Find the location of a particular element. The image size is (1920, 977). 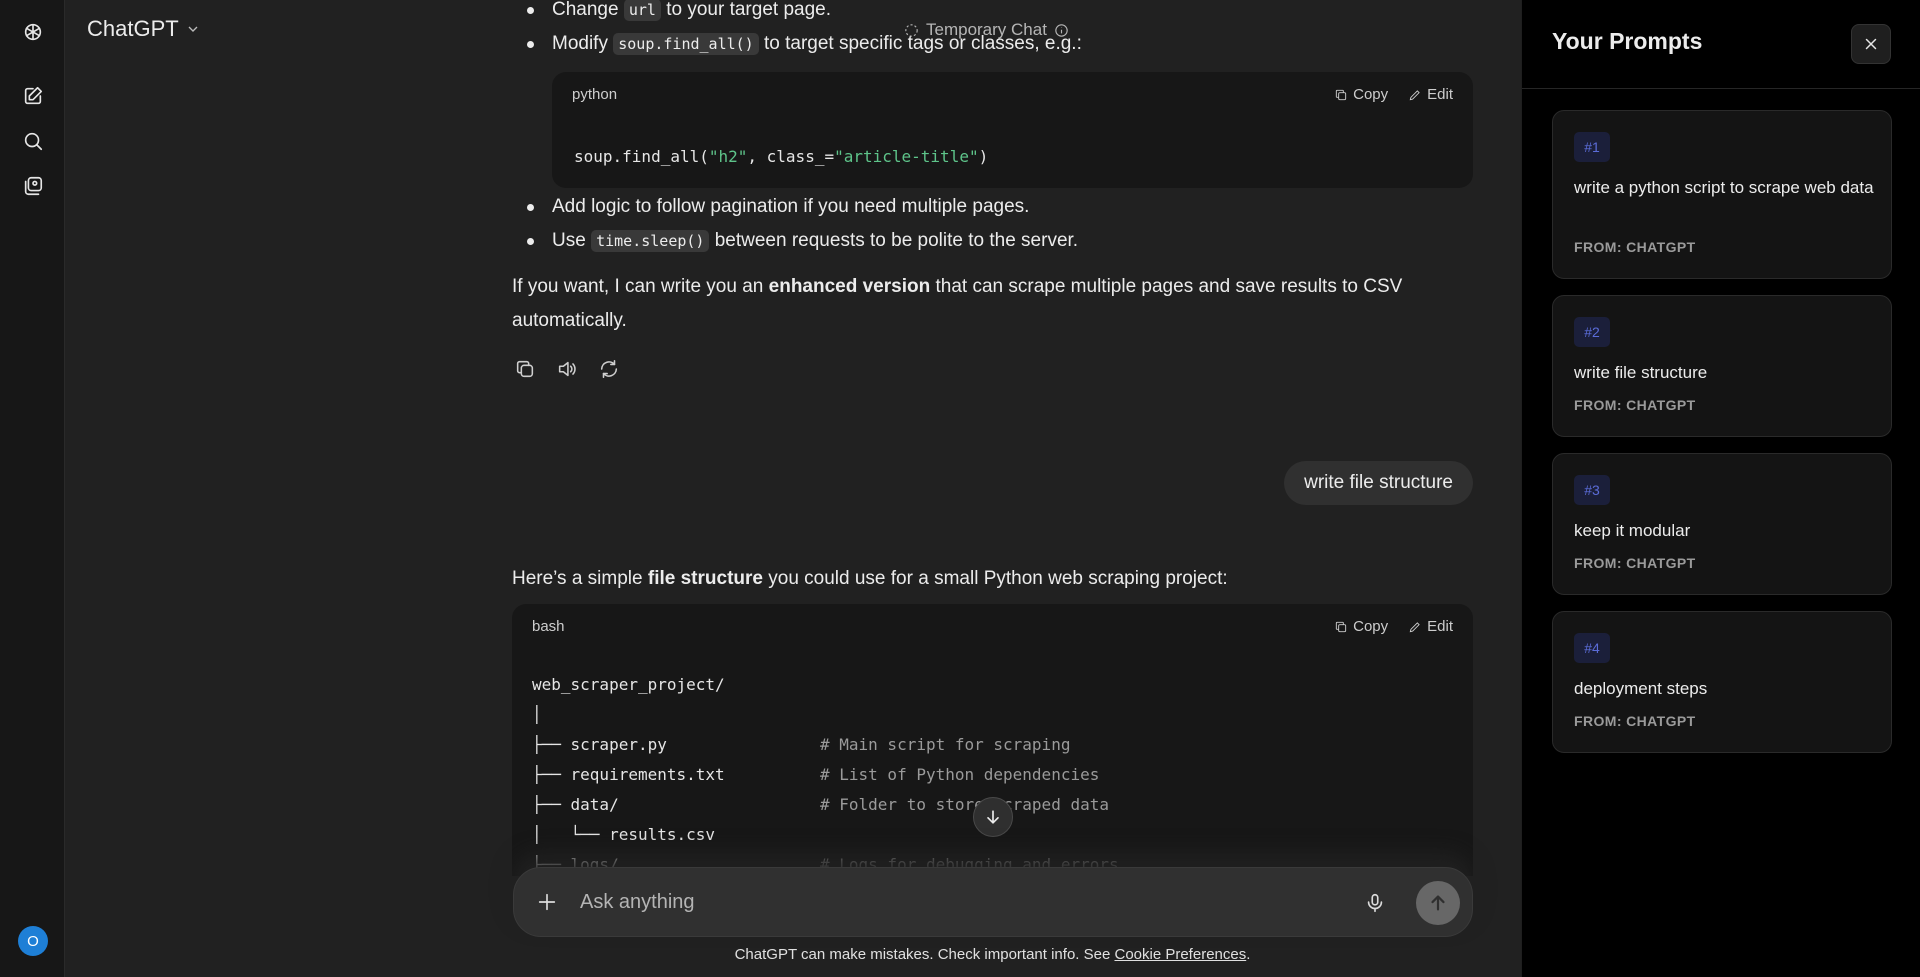

panel-title: Your Prompts is located at coordinates (1627, 41).